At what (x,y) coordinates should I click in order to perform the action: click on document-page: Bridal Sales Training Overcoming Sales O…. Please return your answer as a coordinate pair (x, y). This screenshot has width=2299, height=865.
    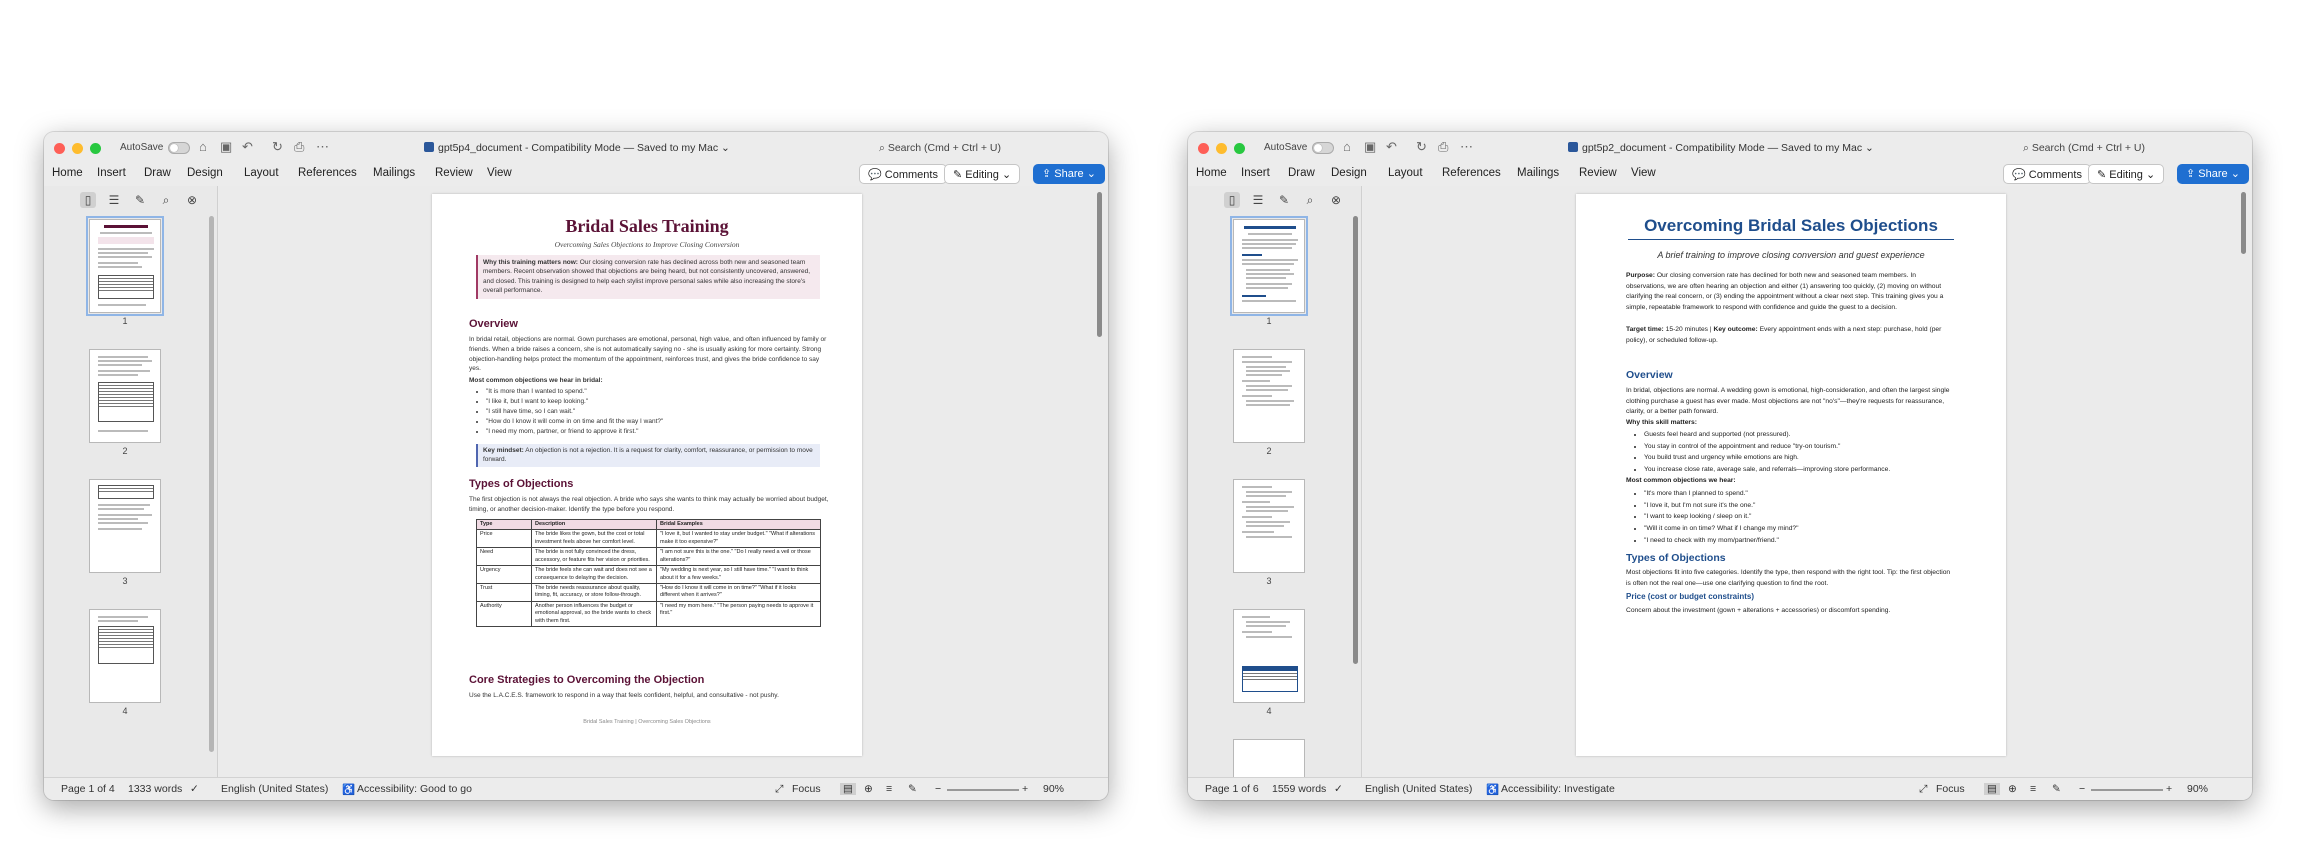
    Looking at the image, I should click on (647, 475).